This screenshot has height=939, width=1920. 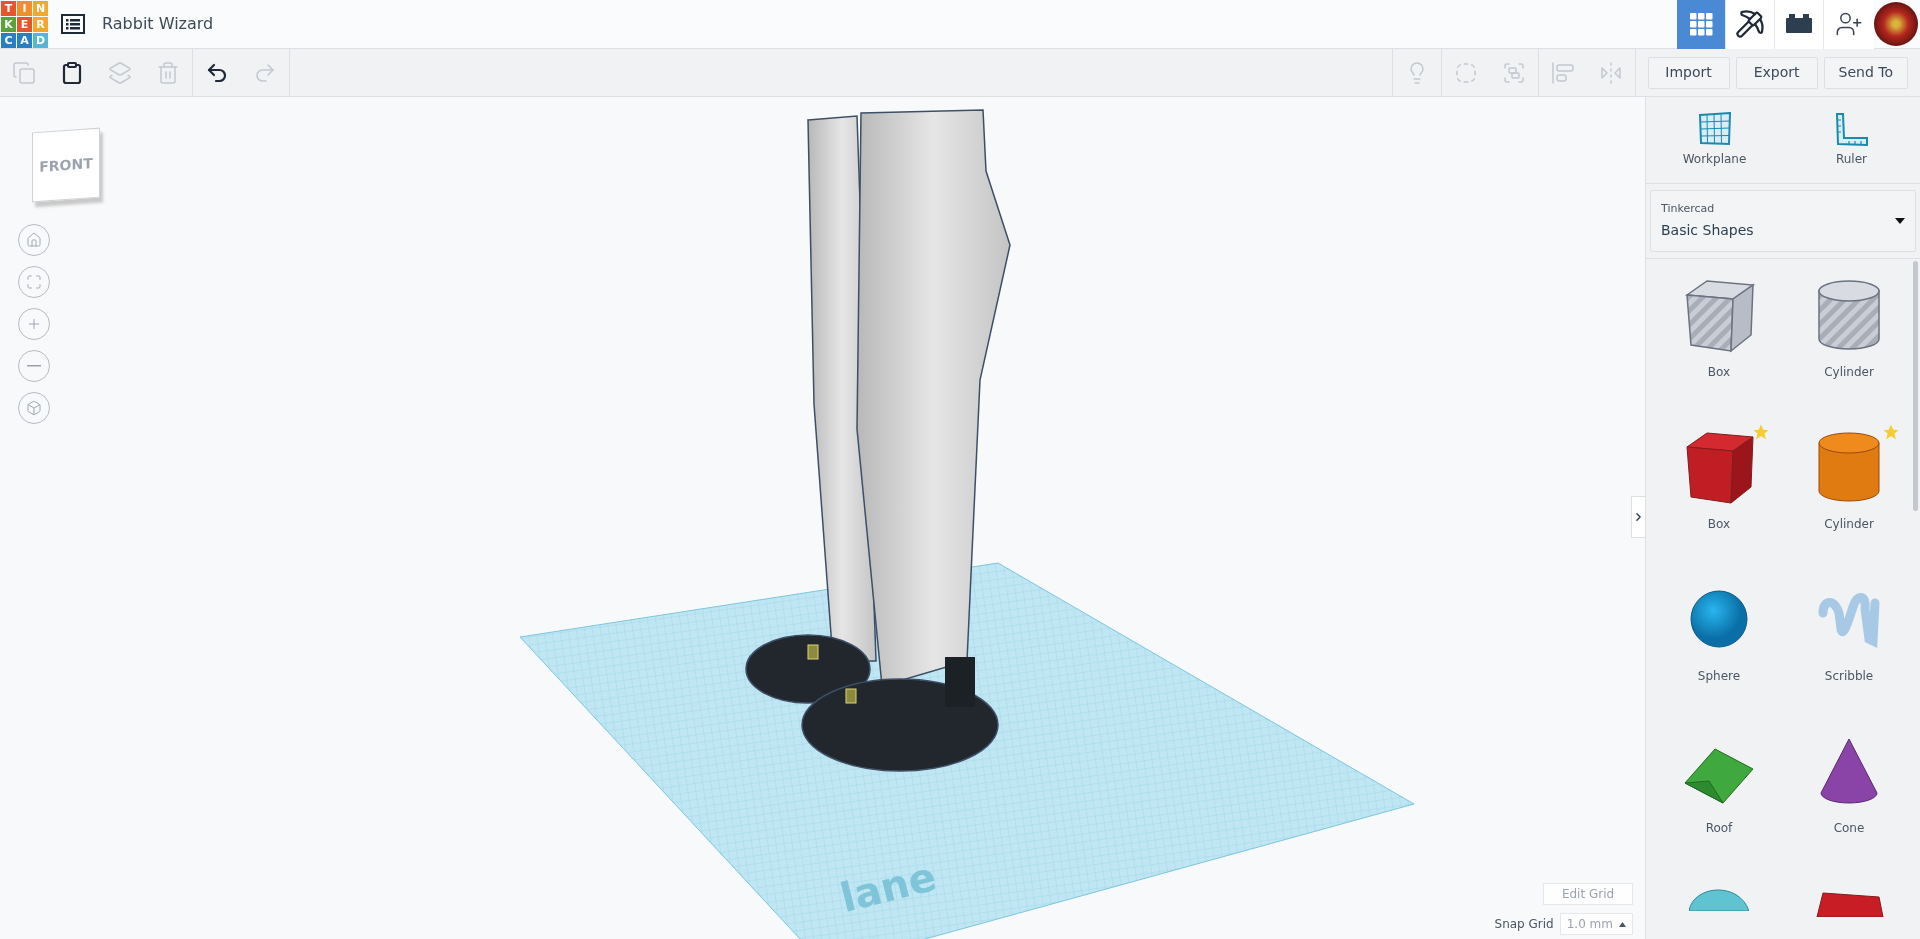 What do you see at coordinates (1524, 924) in the screenshot?
I see `snap-grid-label: Snap Grid` at bounding box center [1524, 924].